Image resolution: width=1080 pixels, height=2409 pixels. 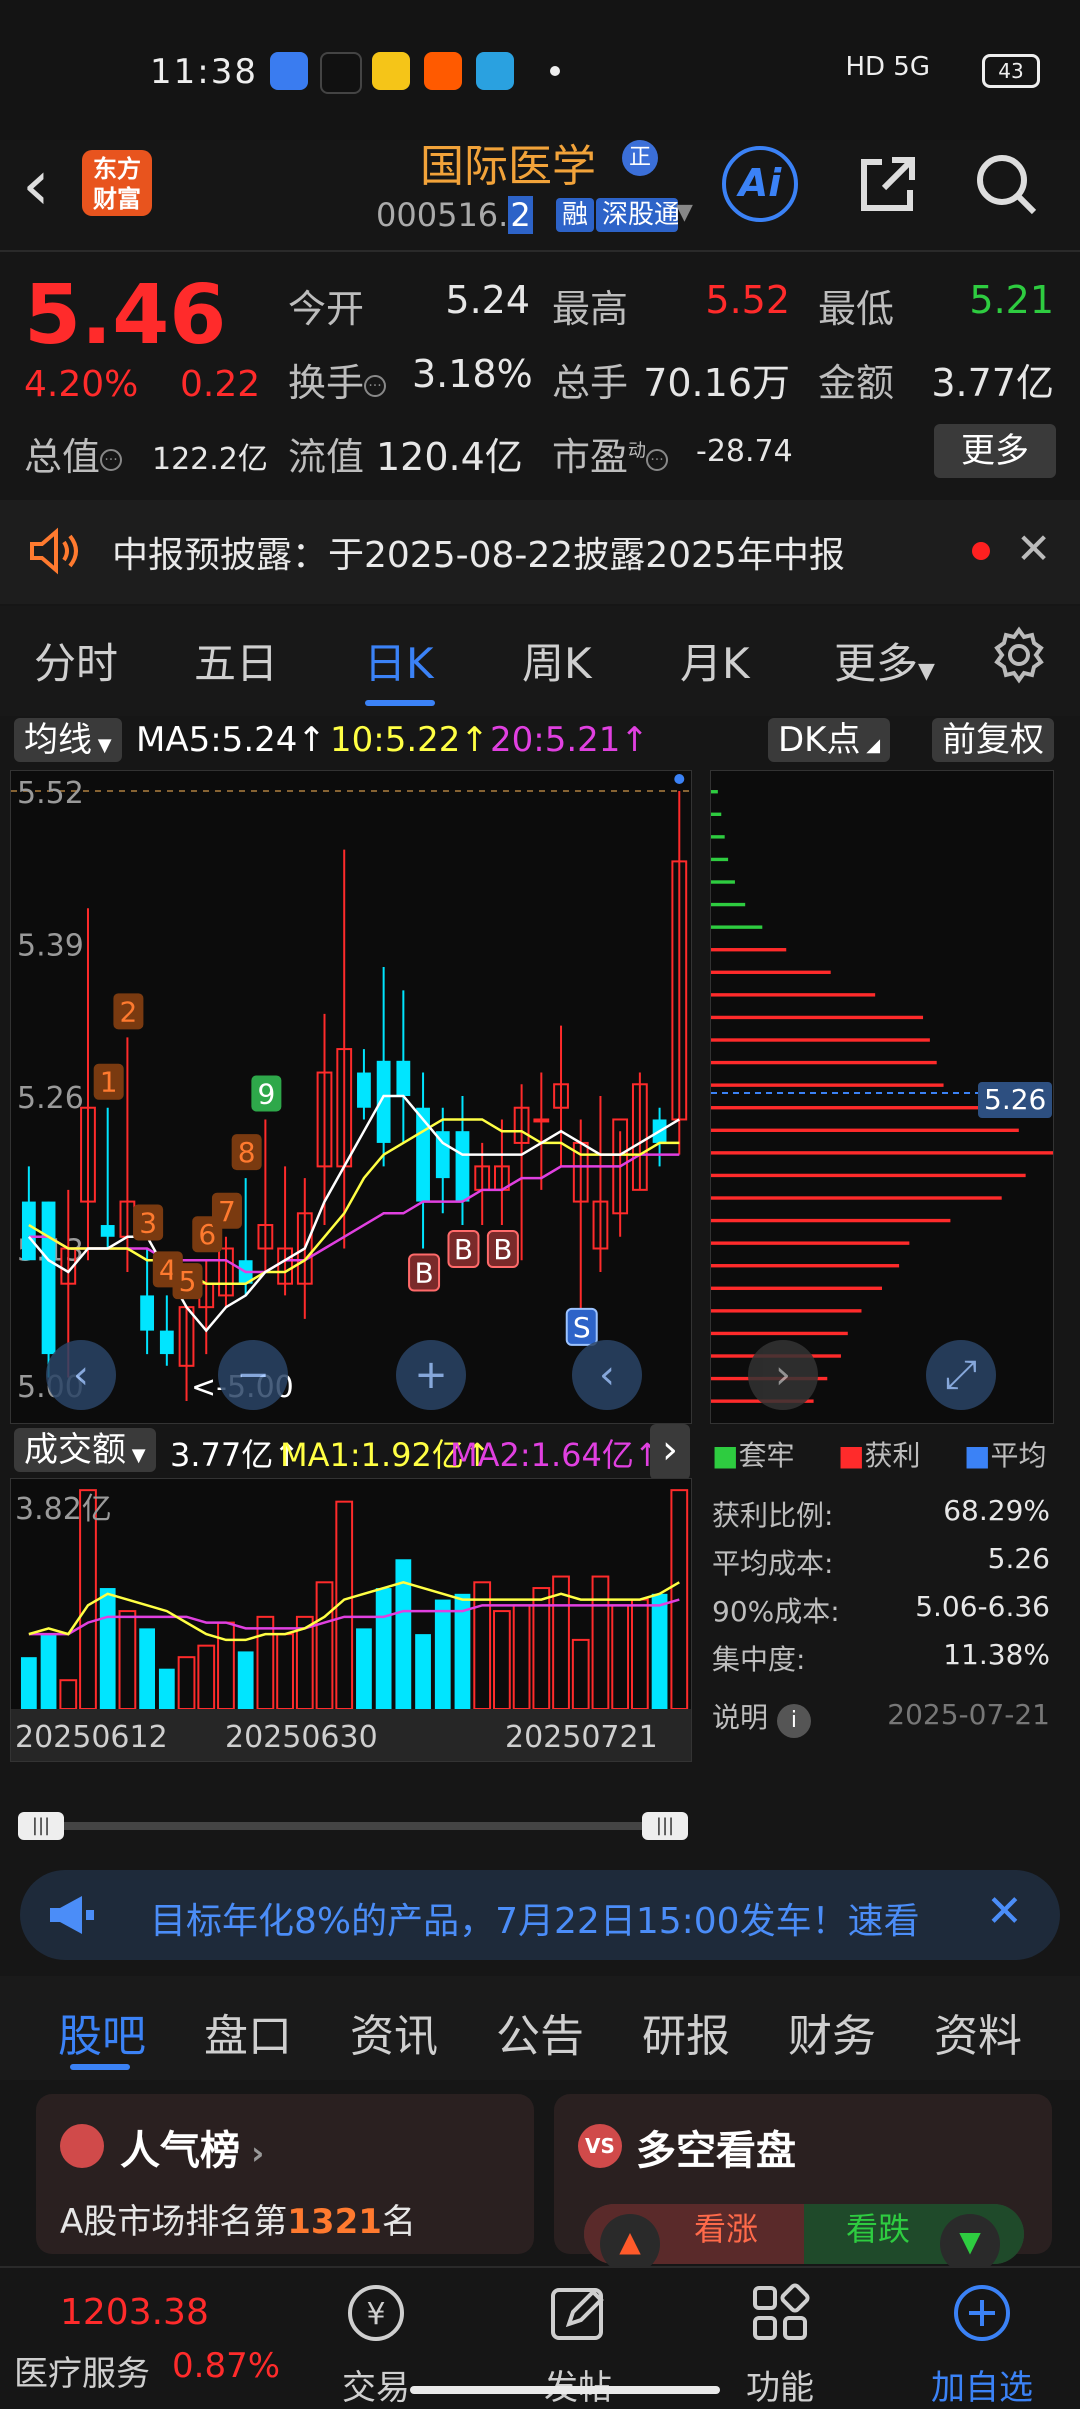 I want to click on grid-icon, so click(x=780, y=2320).